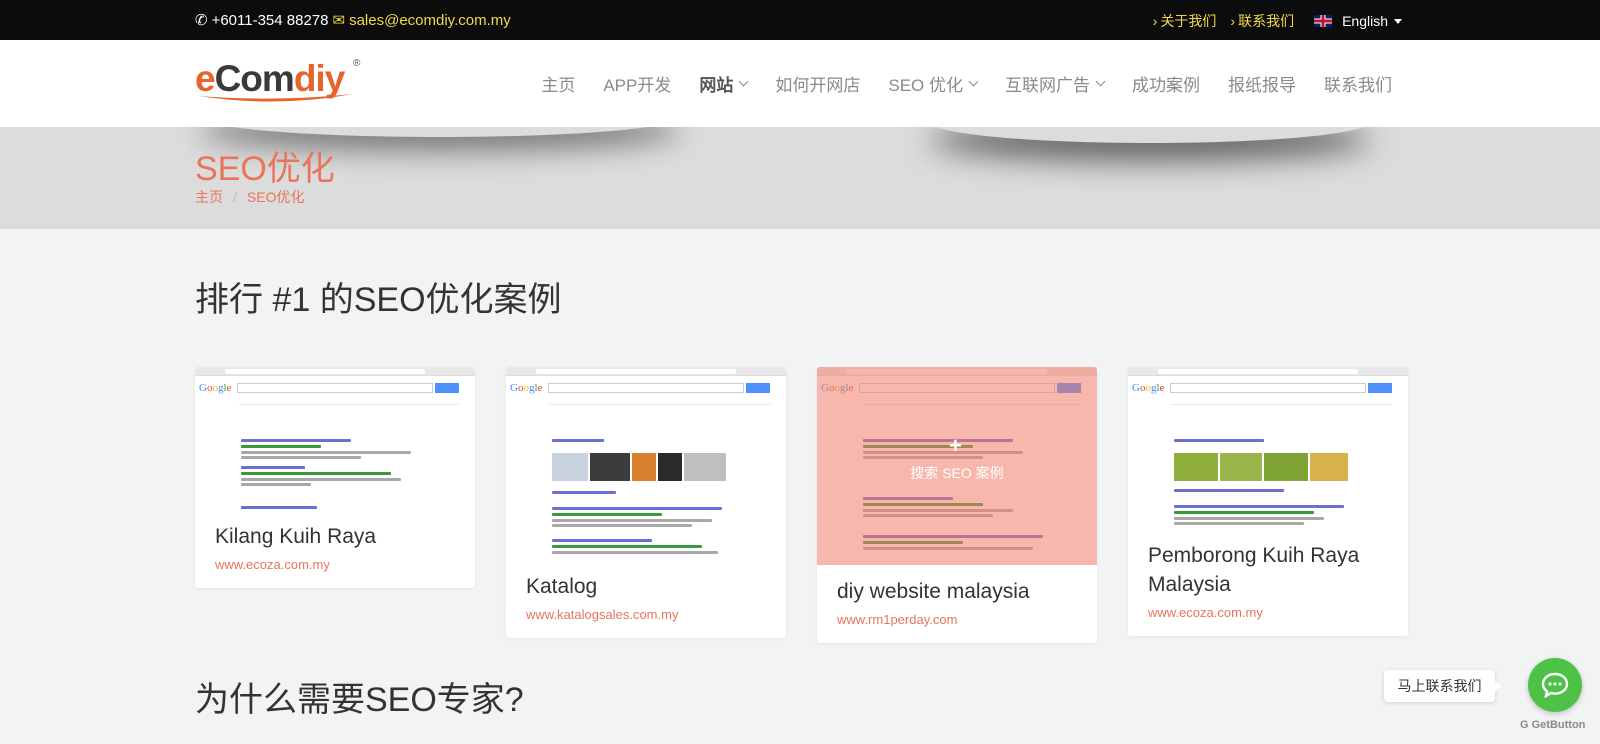 The image size is (1600, 744). What do you see at coordinates (1358, 83) in the screenshot?
I see `nav-contact: 联系我们` at bounding box center [1358, 83].